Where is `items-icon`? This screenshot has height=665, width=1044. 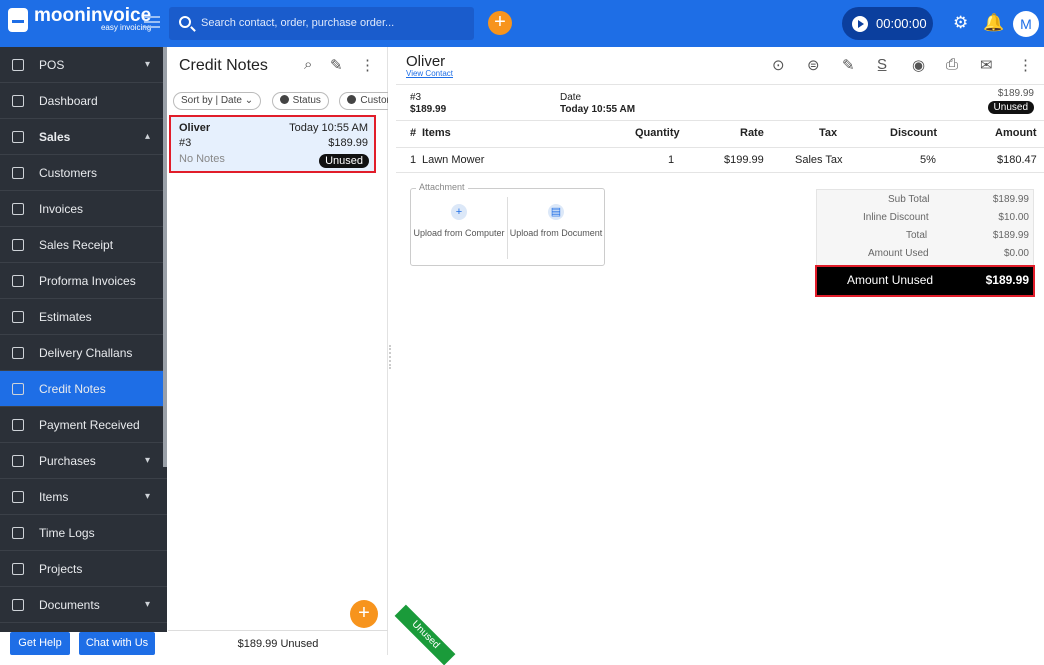
items-icon is located at coordinates (18, 496).